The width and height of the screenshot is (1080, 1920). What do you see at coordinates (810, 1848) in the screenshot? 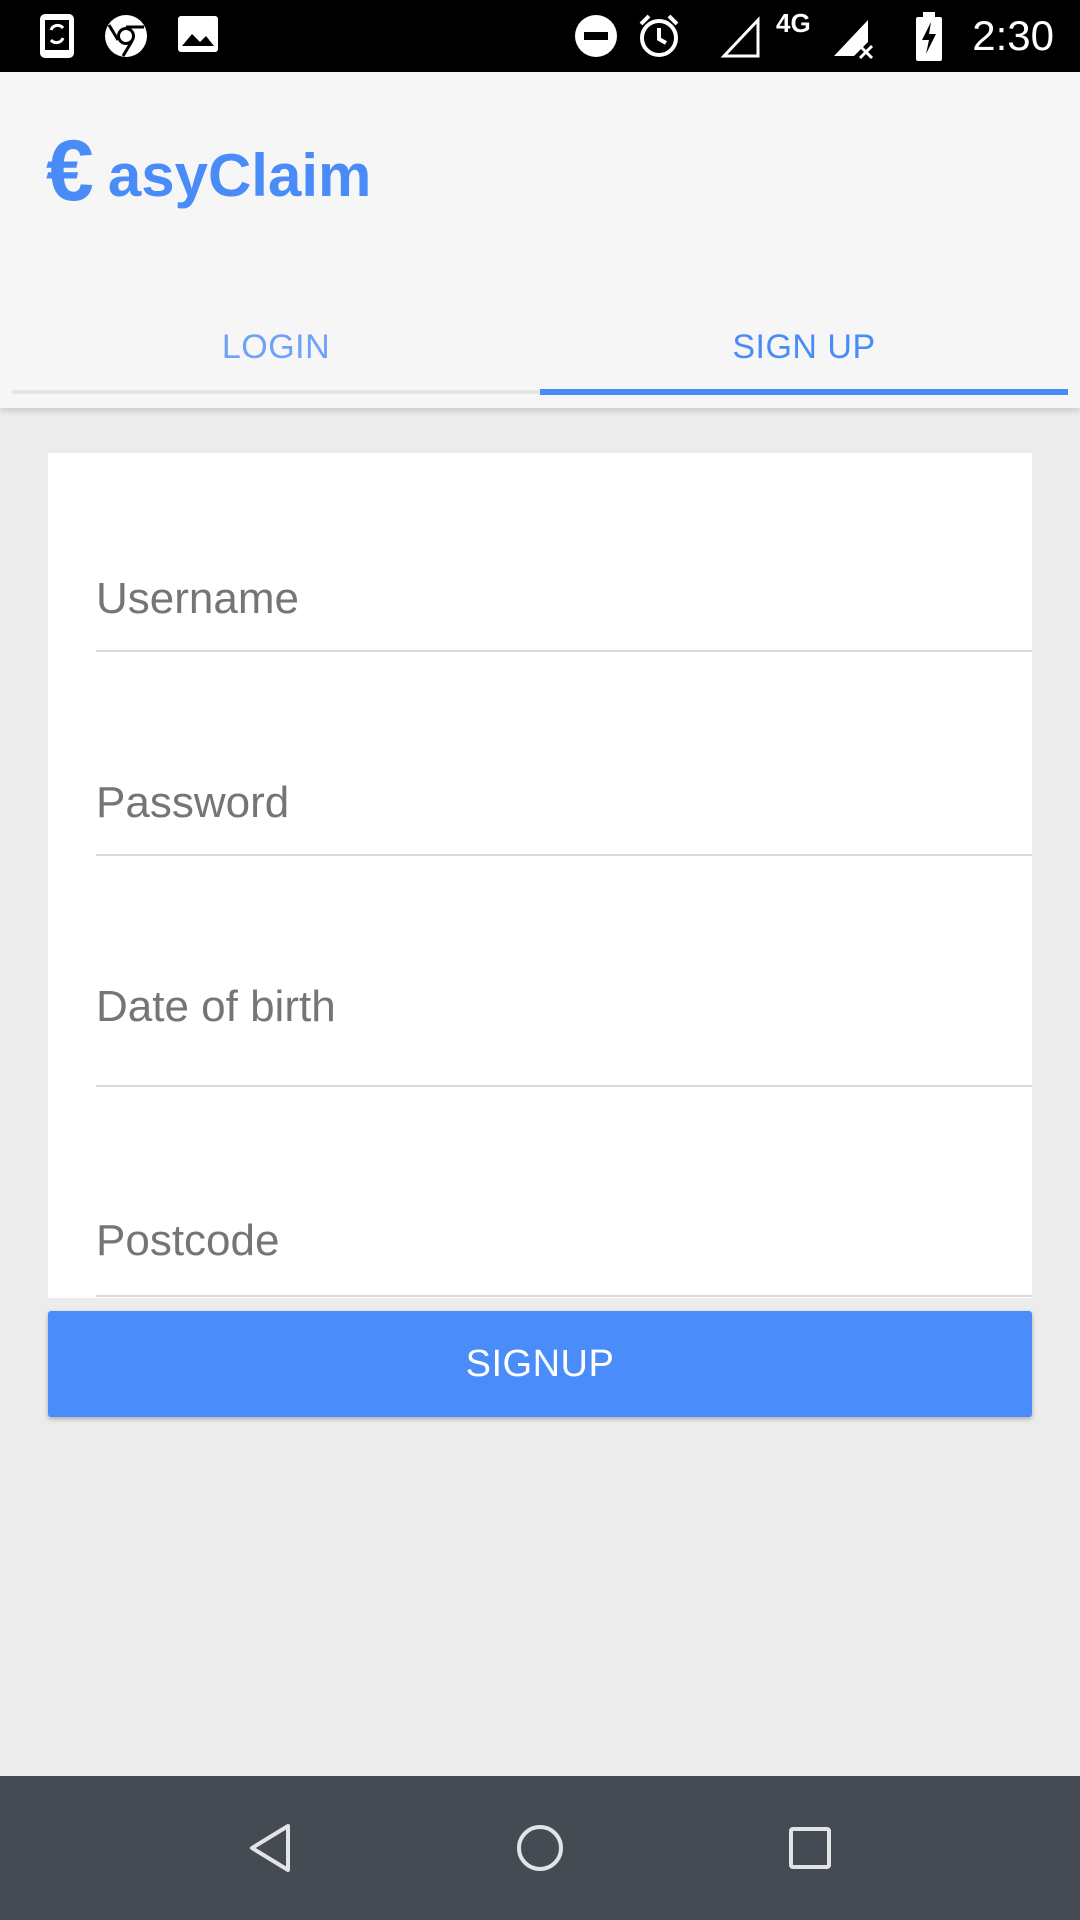
I see `recents-icon` at bounding box center [810, 1848].